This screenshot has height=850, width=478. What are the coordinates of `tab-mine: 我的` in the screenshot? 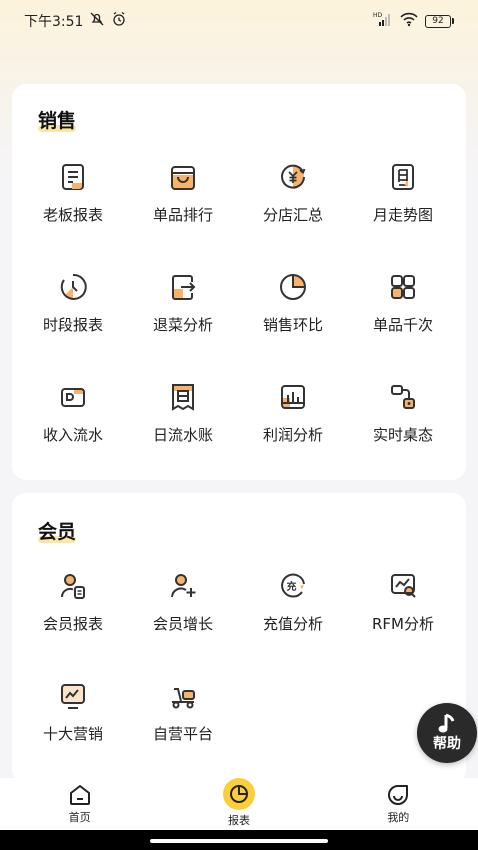 It's located at (398, 804).